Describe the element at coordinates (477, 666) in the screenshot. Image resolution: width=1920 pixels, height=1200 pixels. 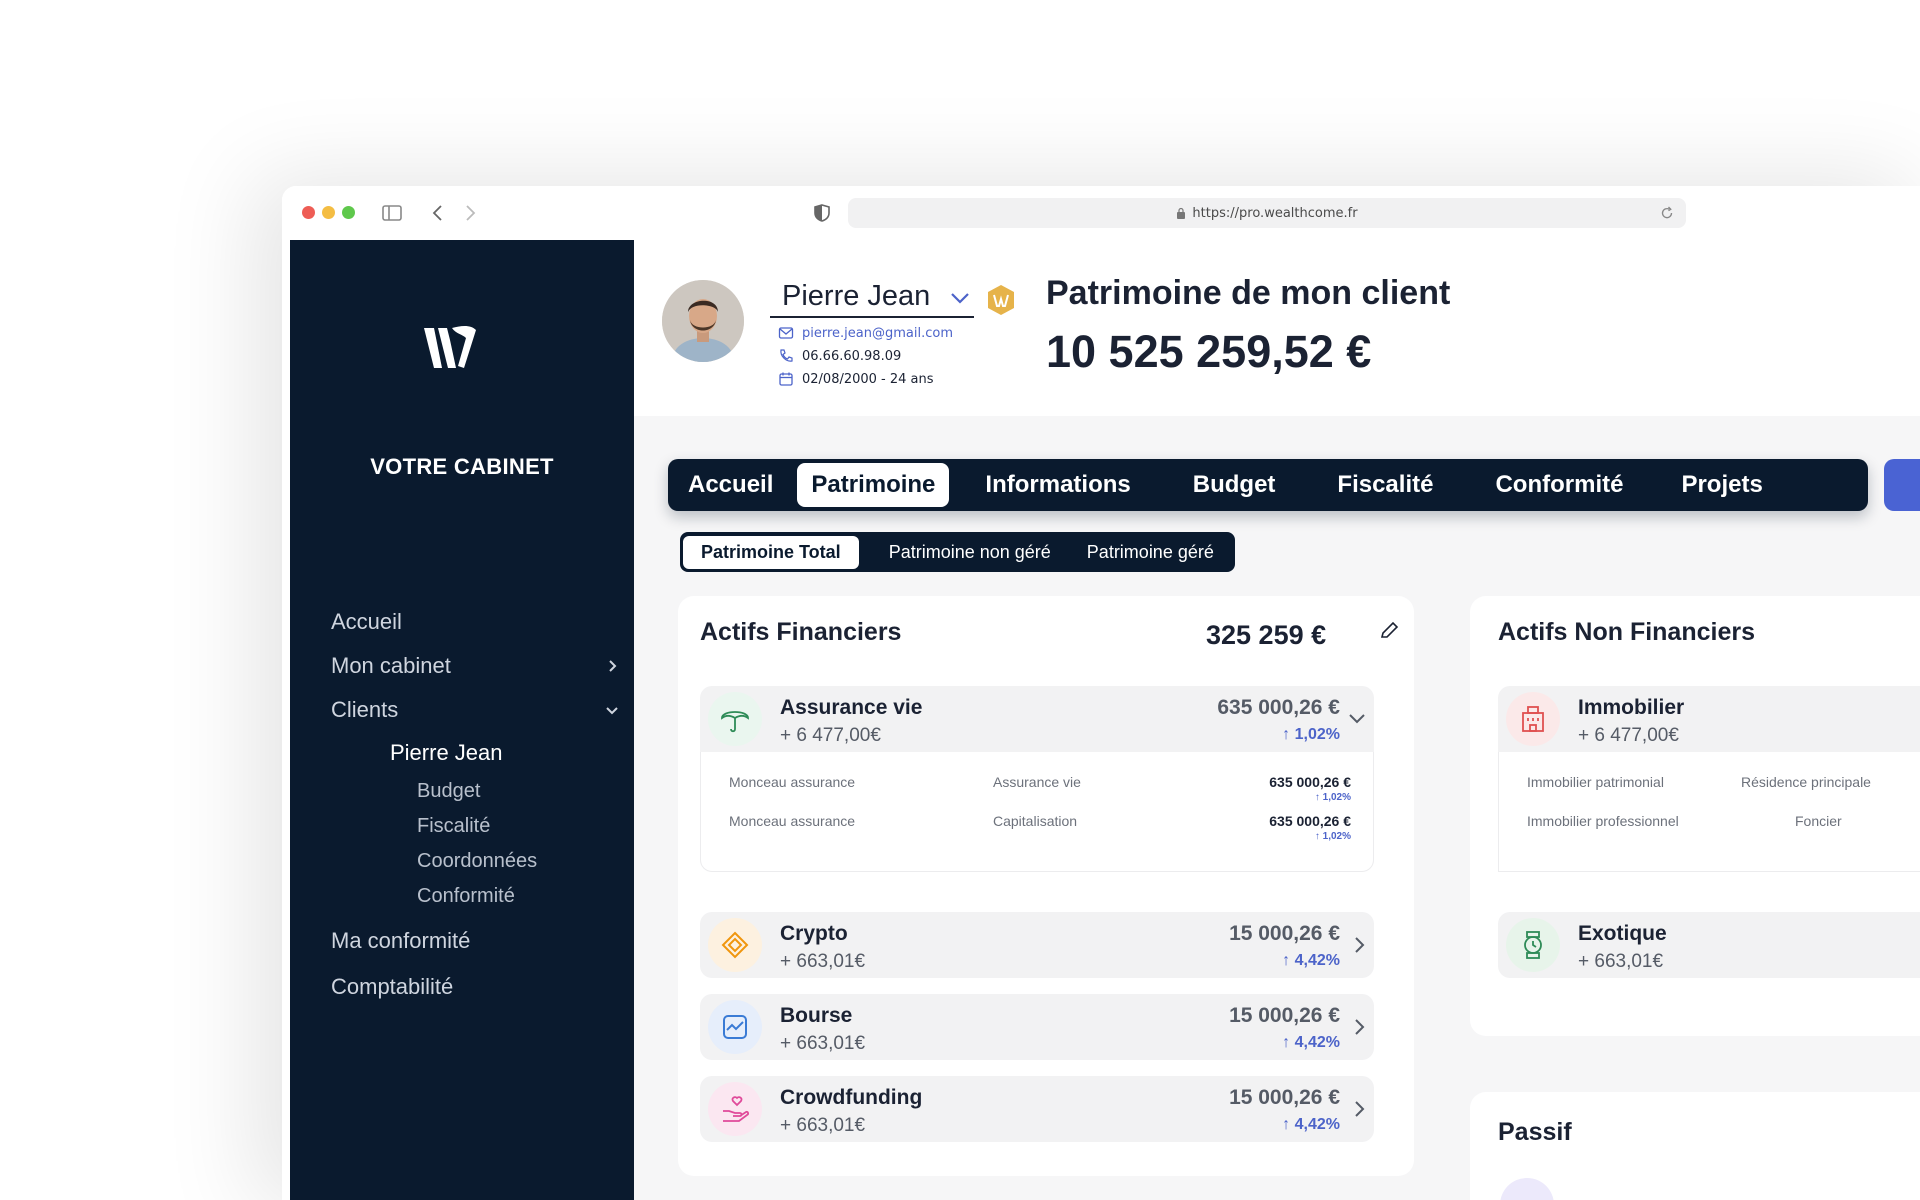
I see `sidebar-item-mon-cabinet: Mon cabinet` at that location.